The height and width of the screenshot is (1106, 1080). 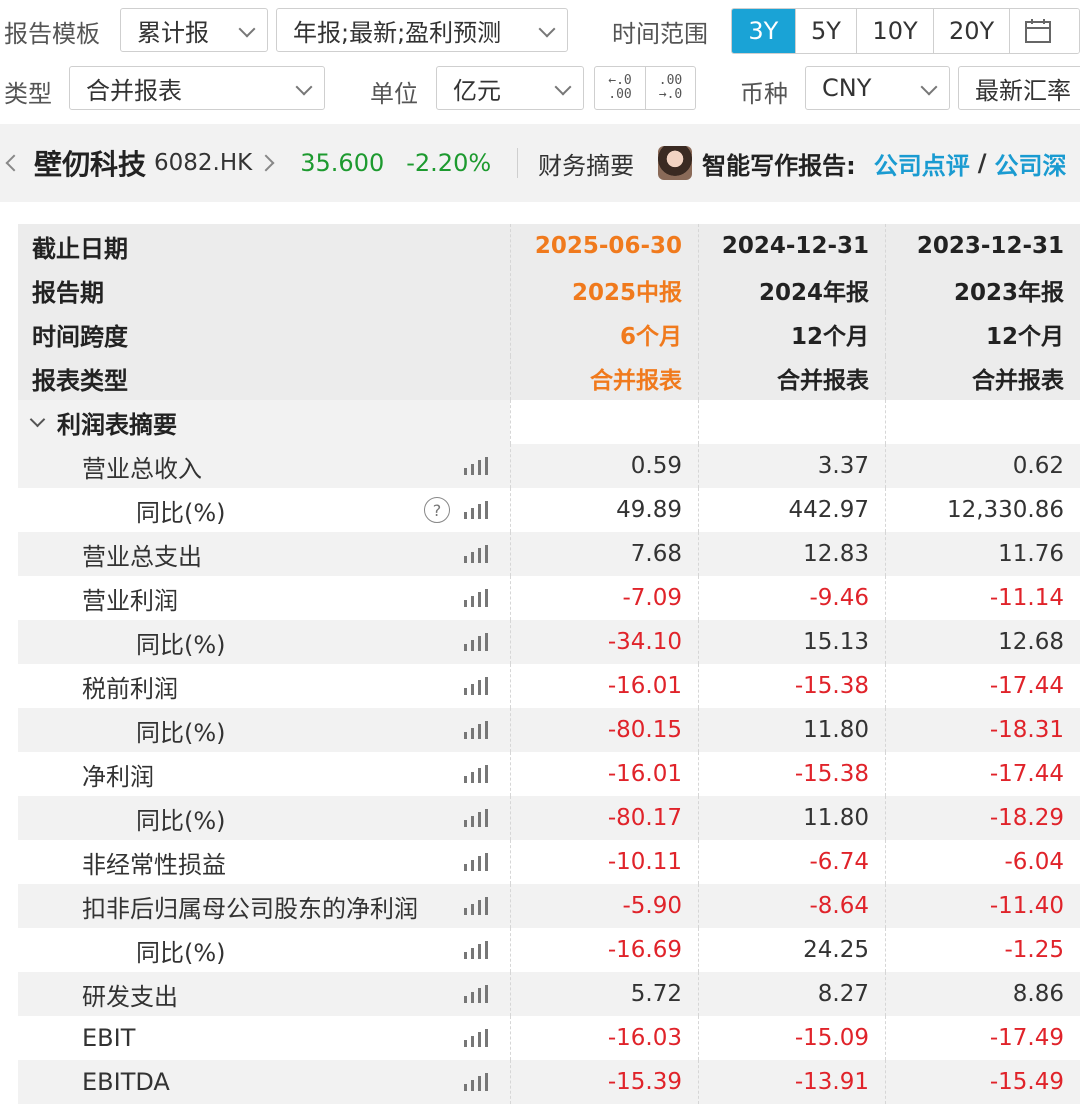 I want to click on header-label: 报表类型, so click(x=80, y=380).